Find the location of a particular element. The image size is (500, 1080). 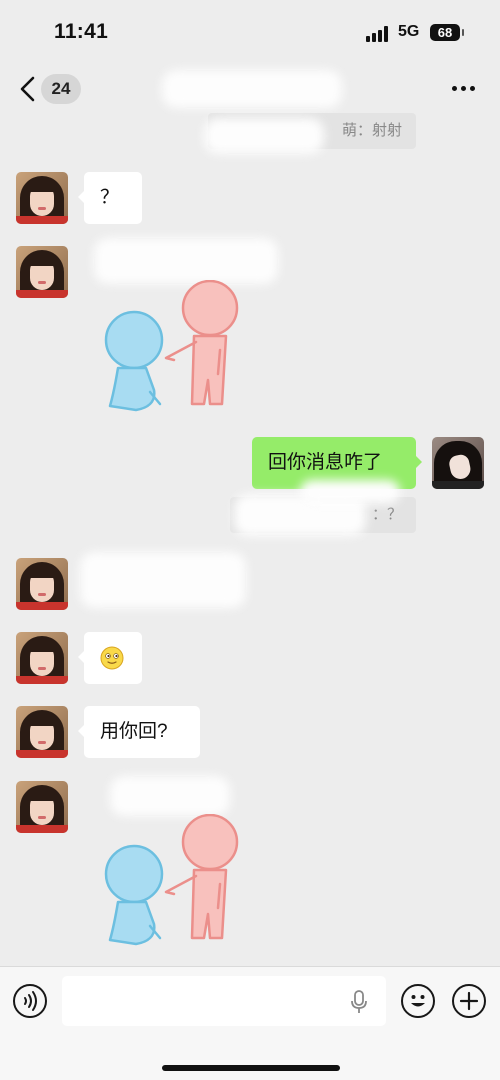

network-label: 5G is located at coordinates (409, 31).